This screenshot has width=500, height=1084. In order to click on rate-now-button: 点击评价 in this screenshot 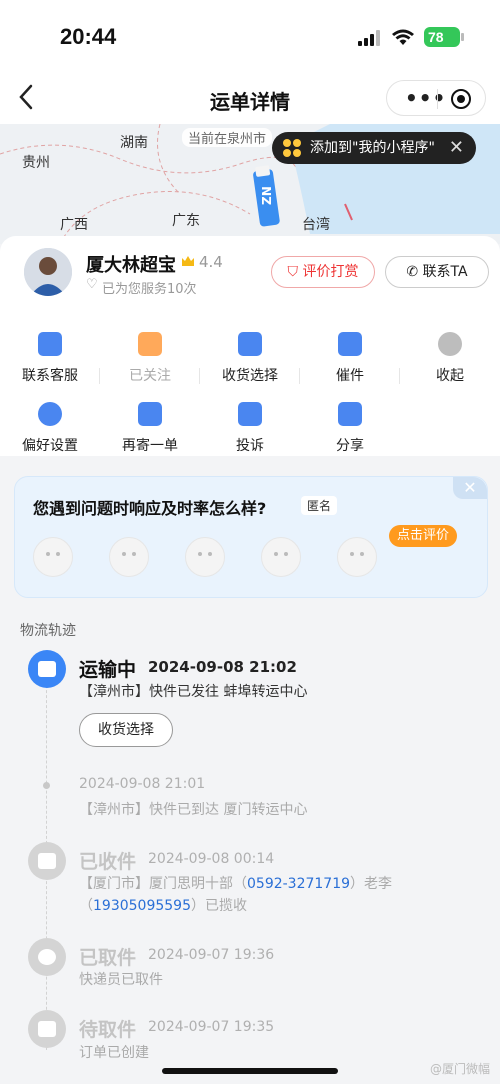, I will do `click(423, 536)`.